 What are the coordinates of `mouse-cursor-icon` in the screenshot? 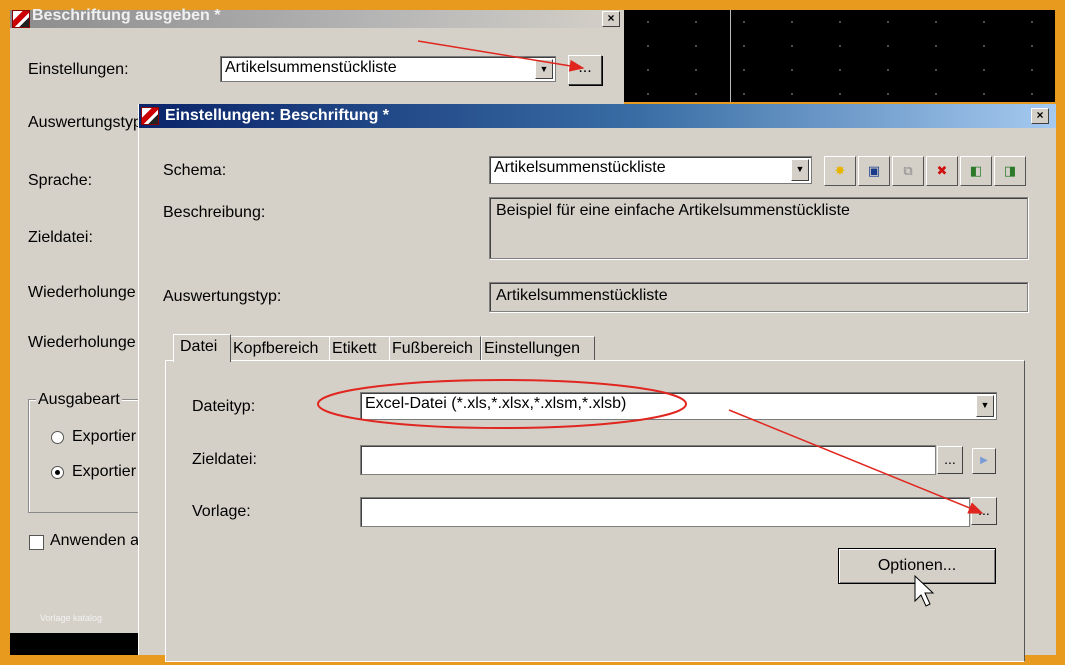 It's located at (924, 590).